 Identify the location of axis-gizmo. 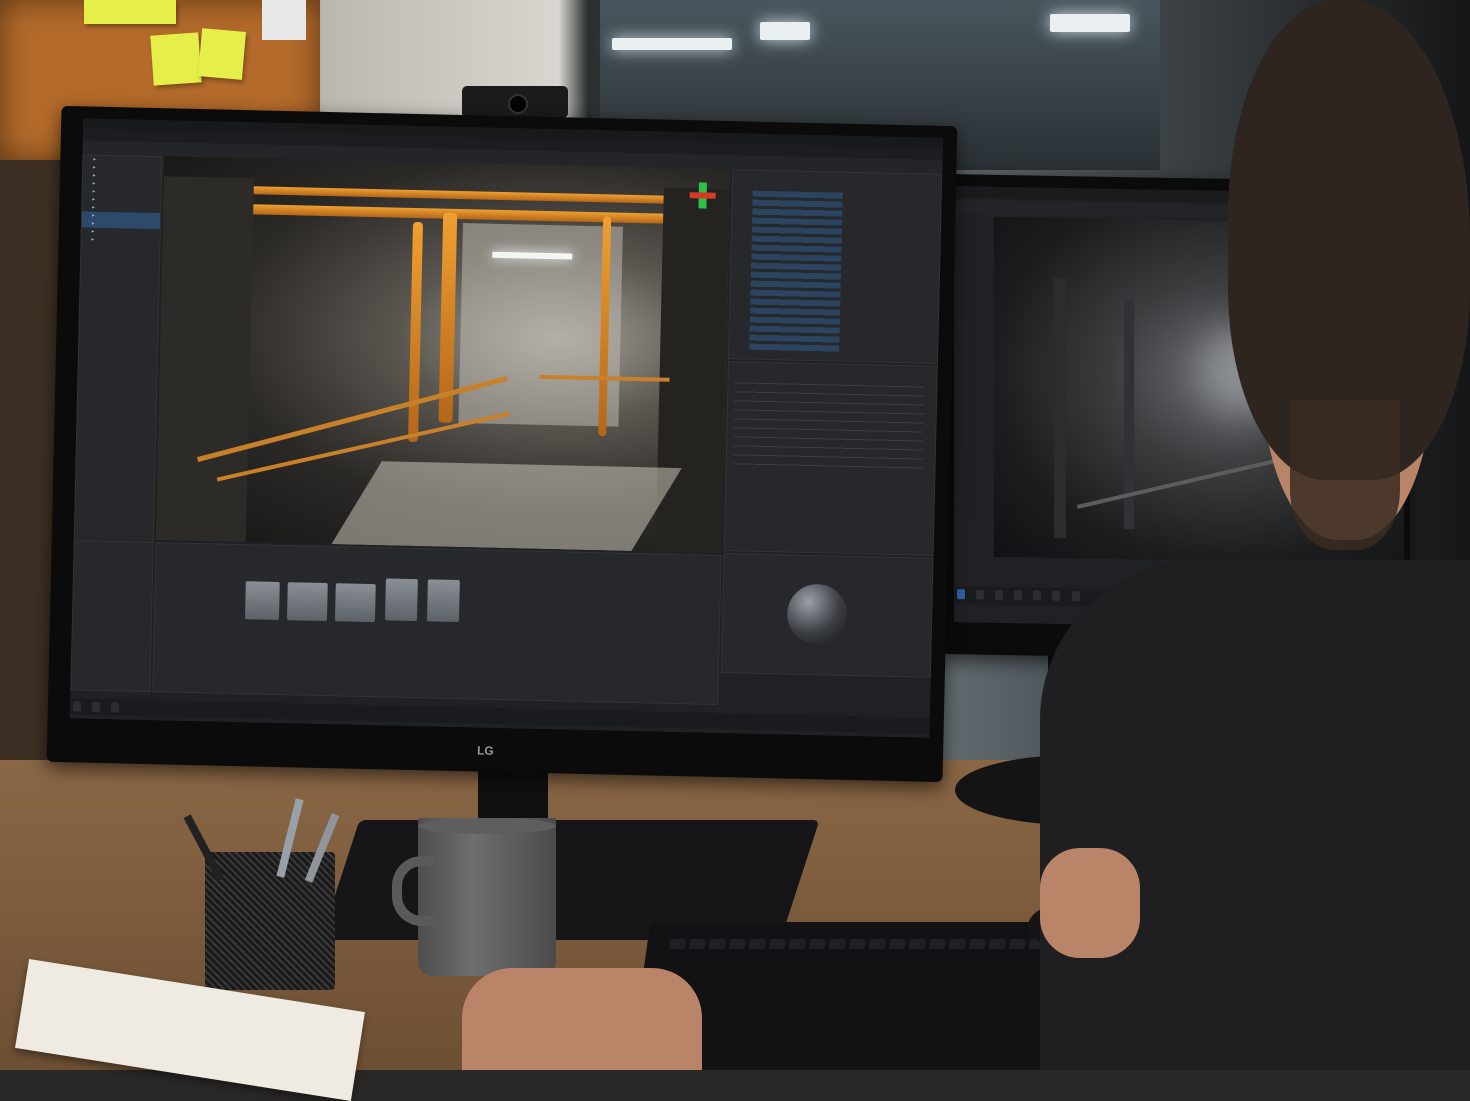
(702, 197).